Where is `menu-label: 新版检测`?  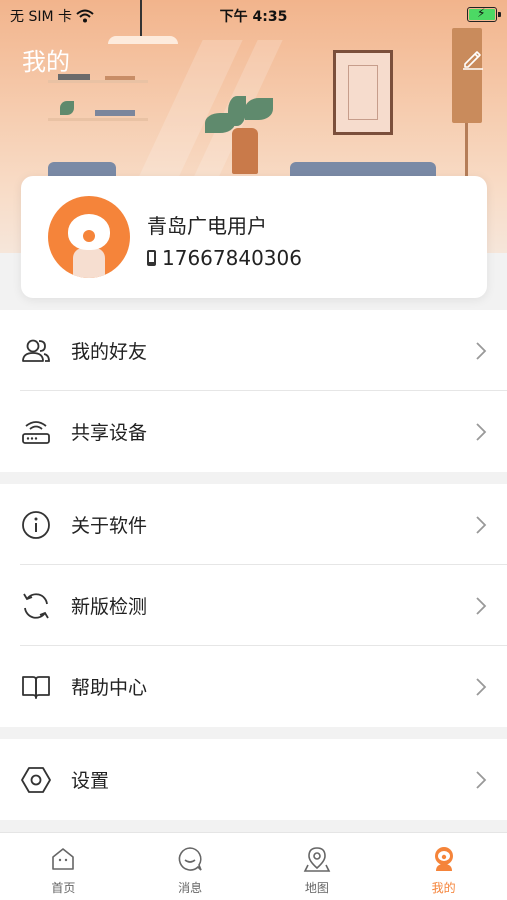 menu-label: 新版检测 is located at coordinates (109, 607).